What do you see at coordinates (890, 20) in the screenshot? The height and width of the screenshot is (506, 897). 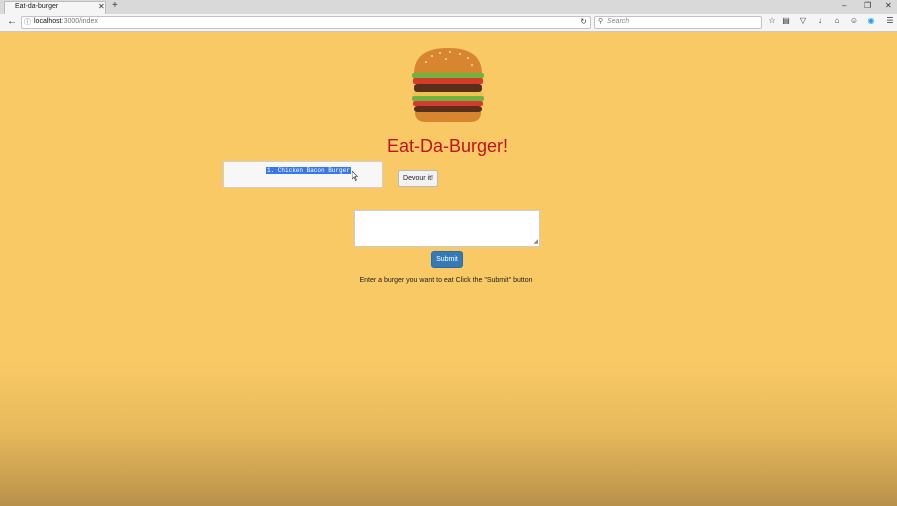 I see `menu-icon: ☰` at bounding box center [890, 20].